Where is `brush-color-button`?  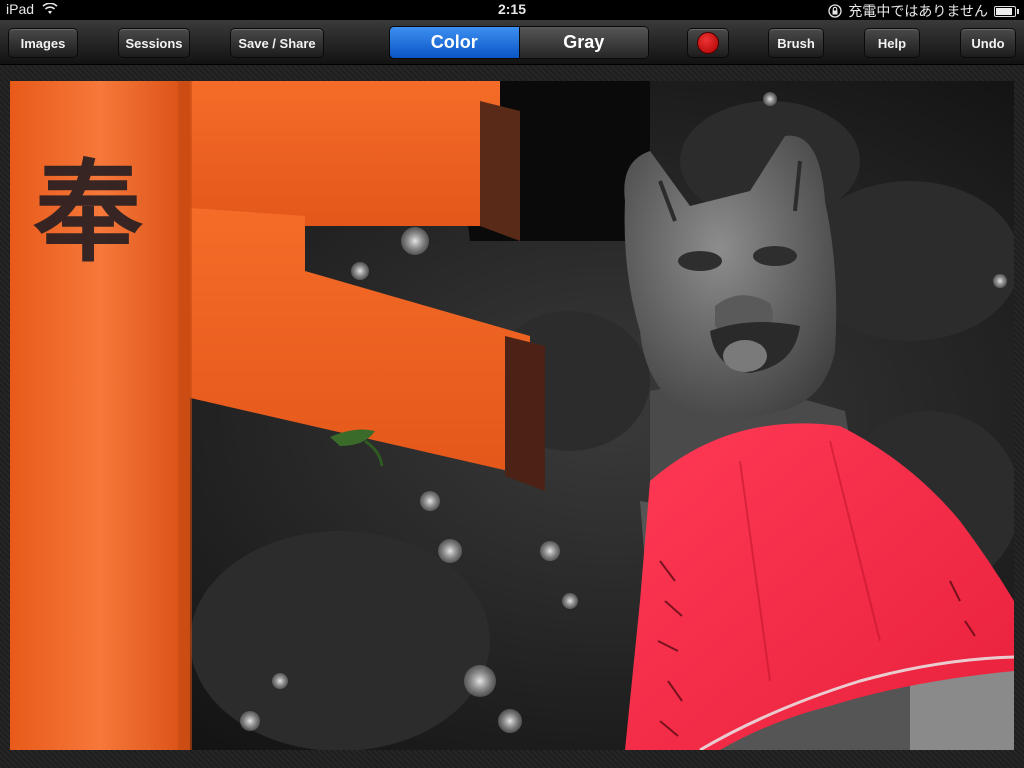 brush-color-button is located at coordinates (708, 43).